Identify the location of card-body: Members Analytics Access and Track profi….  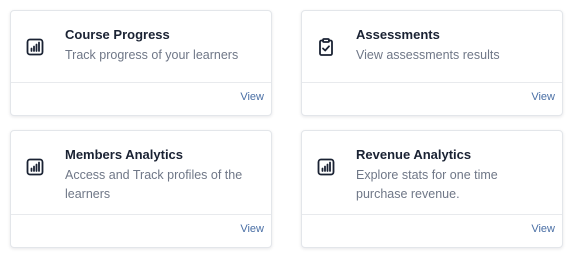
(141, 173).